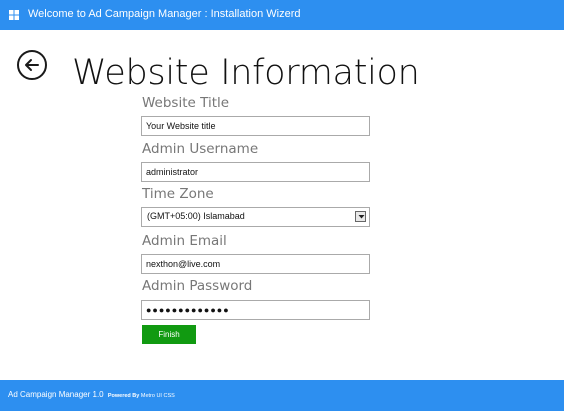 Image resolution: width=564 pixels, height=411 pixels. Describe the element at coordinates (255, 126) in the screenshot. I see `website-title-input` at that location.